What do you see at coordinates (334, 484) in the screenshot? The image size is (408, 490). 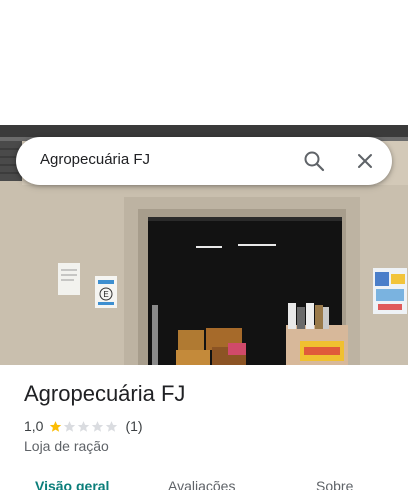 I see `tab-about: Sobre` at bounding box center [334, 484].